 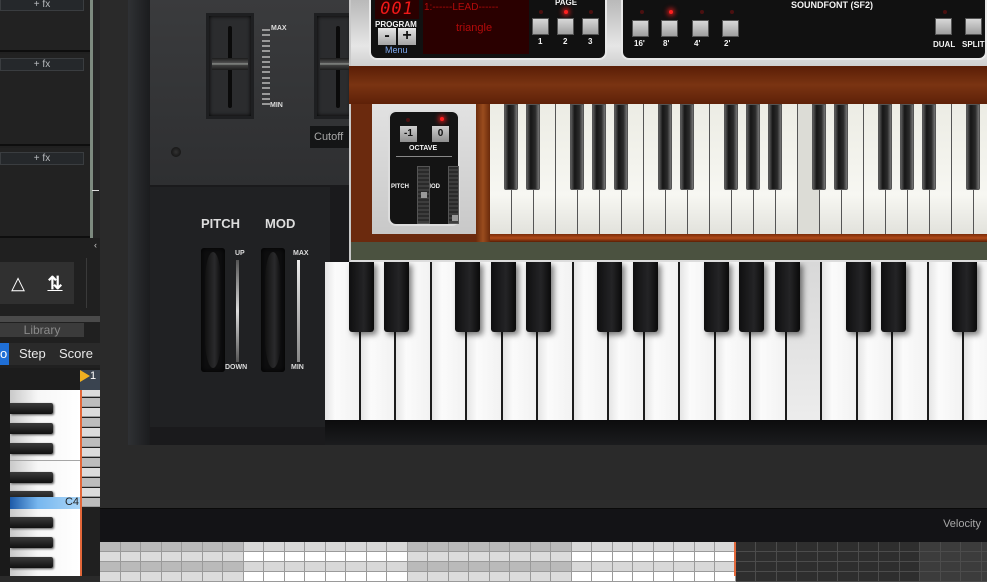 What do you see at coordinates (18, 283) in the screenshot?
I see `metronome-icon: △` at bounding box center [18, 283].